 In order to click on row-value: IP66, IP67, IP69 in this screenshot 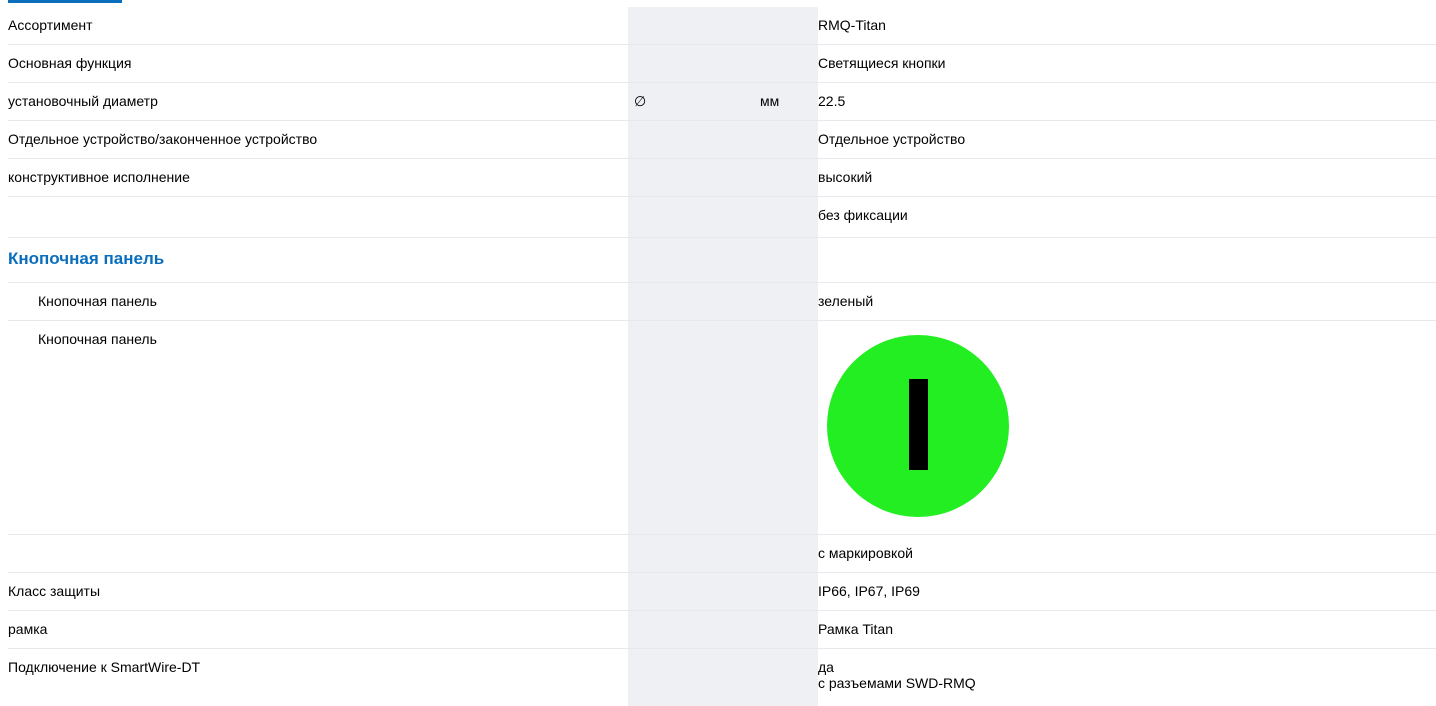, I will do `click(869, 591)`.